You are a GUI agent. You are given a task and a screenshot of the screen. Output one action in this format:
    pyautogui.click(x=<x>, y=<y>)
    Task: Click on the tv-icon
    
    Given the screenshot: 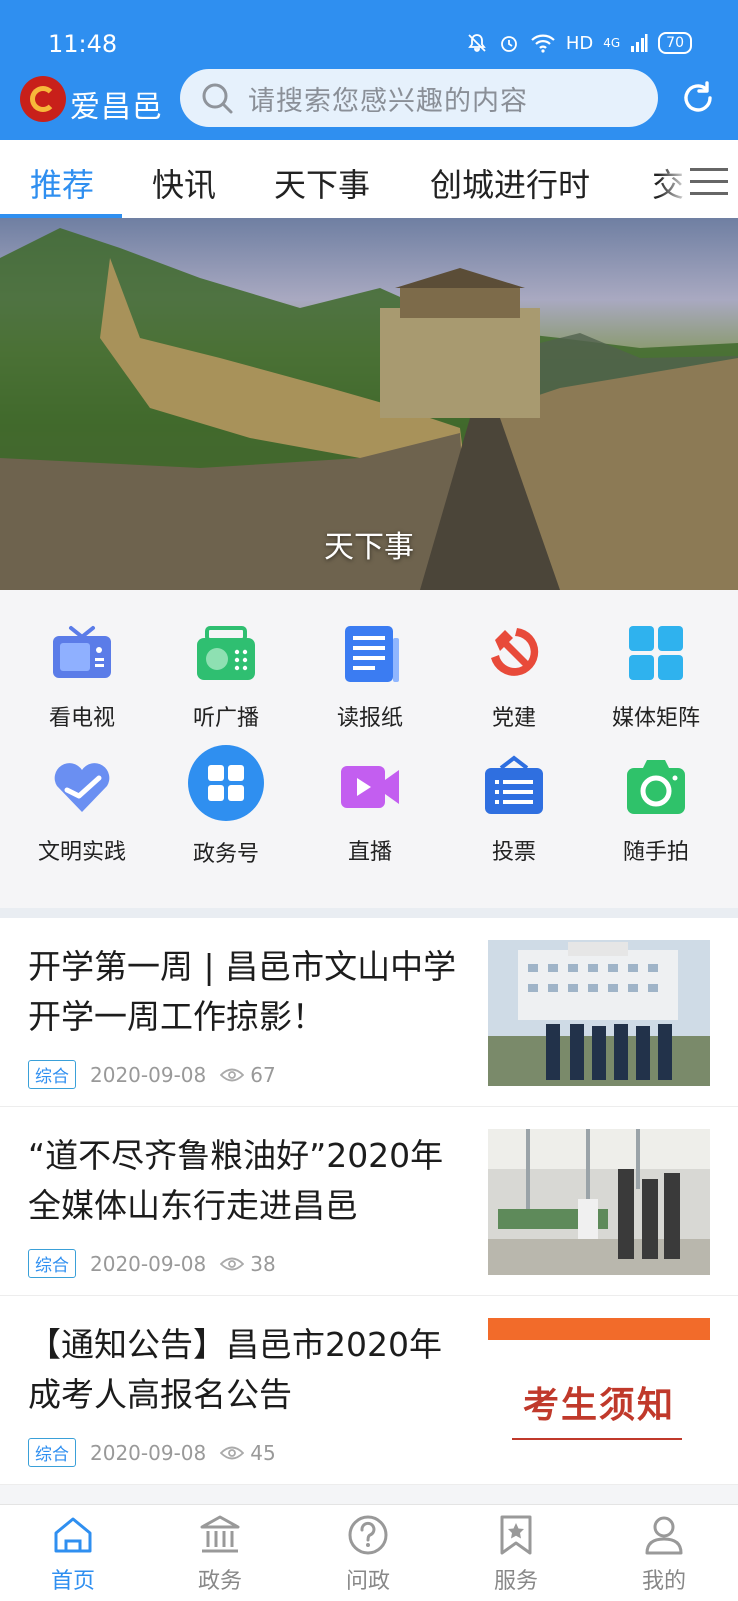 What is the action you would take?
    pyautogui.click(x=82, y=652)
    